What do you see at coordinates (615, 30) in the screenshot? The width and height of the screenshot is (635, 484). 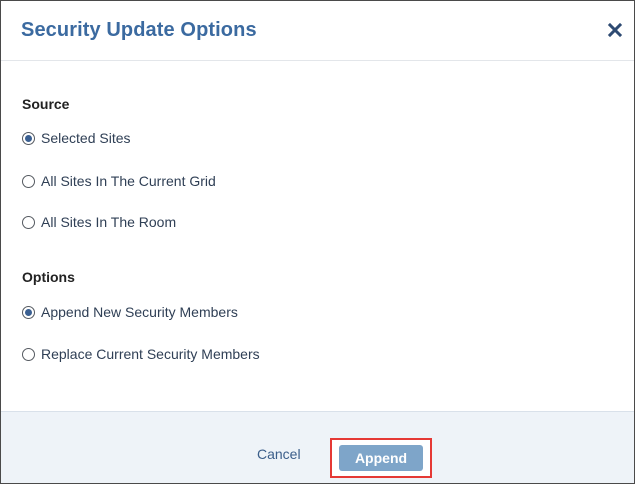 I see `close-icon` at bounding box center [615, 30].